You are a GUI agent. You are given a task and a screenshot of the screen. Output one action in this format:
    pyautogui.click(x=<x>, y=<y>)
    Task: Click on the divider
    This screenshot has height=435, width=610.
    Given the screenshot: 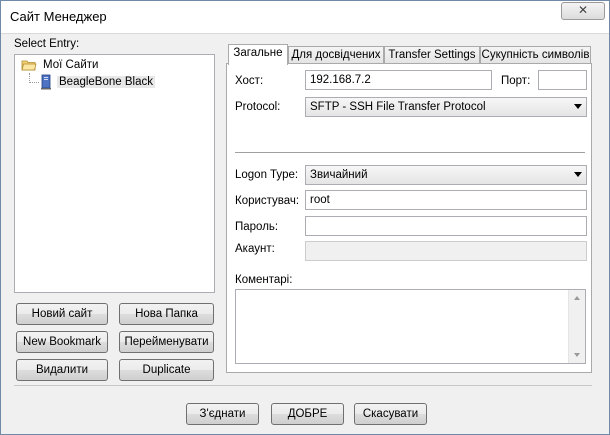 What is the action you would take?
    pyautogui.click(x=410, y=153)
    